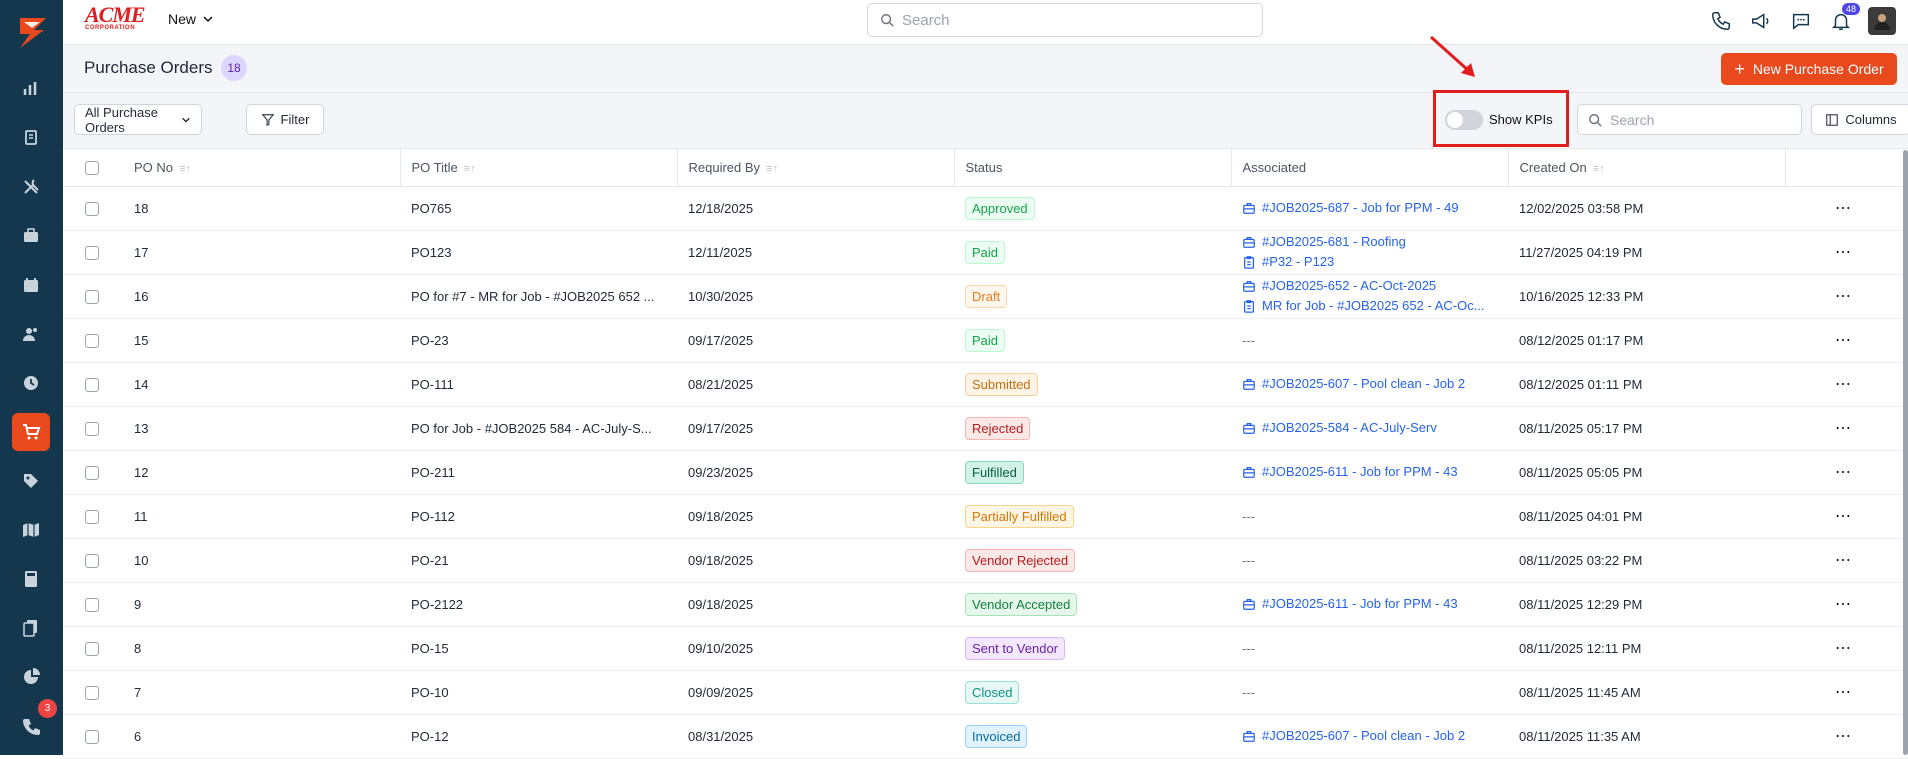 The height and width of the screenshot is (759, 1908). Describe the element at coordinates (1464, 120) in the screenshot. I see `show-kpis-toggle` at that location.